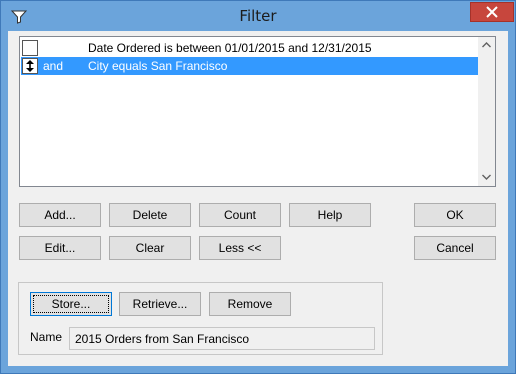 This screenshot has height=374, width=516. Describe the element at coordinates (330, 215) in the screenshot. I see `help-button: Help` at that location.